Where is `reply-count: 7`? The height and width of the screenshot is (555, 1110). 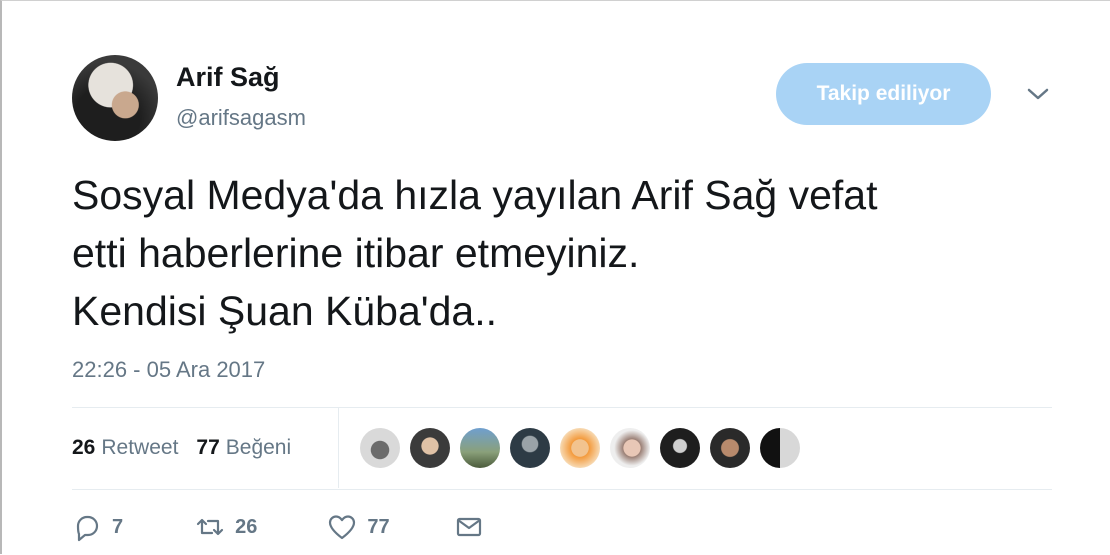 reply-count: 7 is located at coordinates (118, 526).